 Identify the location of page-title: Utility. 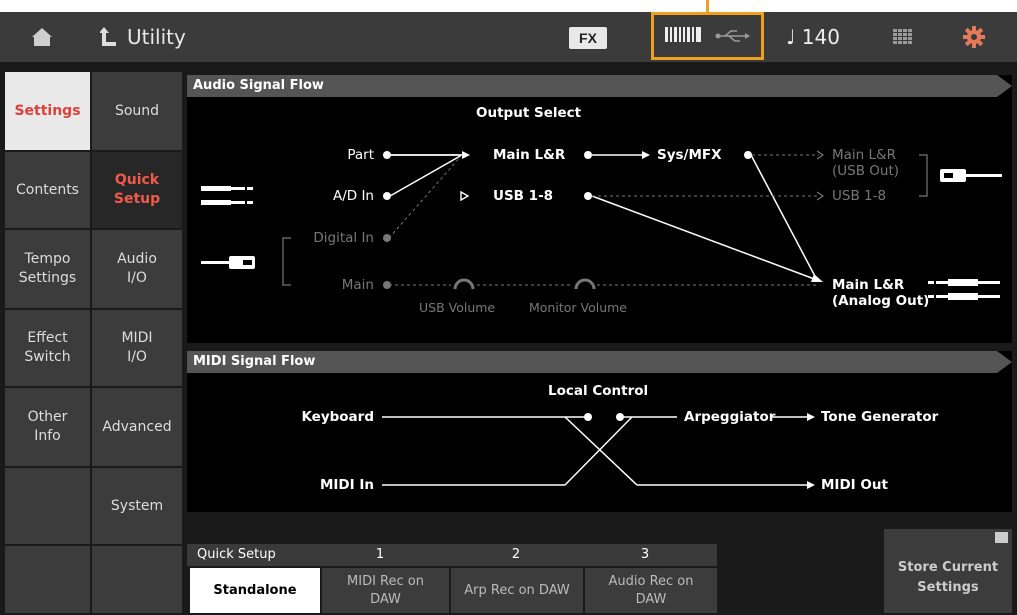
(156, 37).